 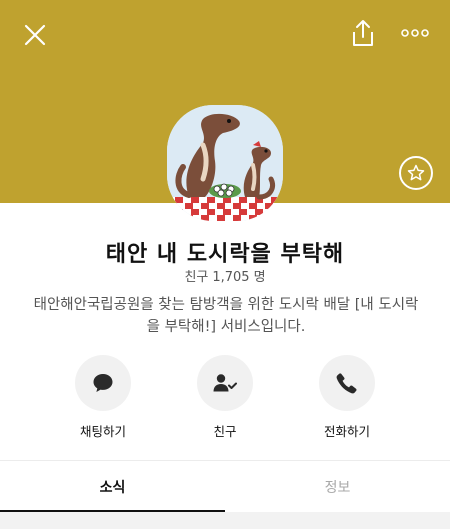 I want to click on close-icon, so click(x=35, y=35).